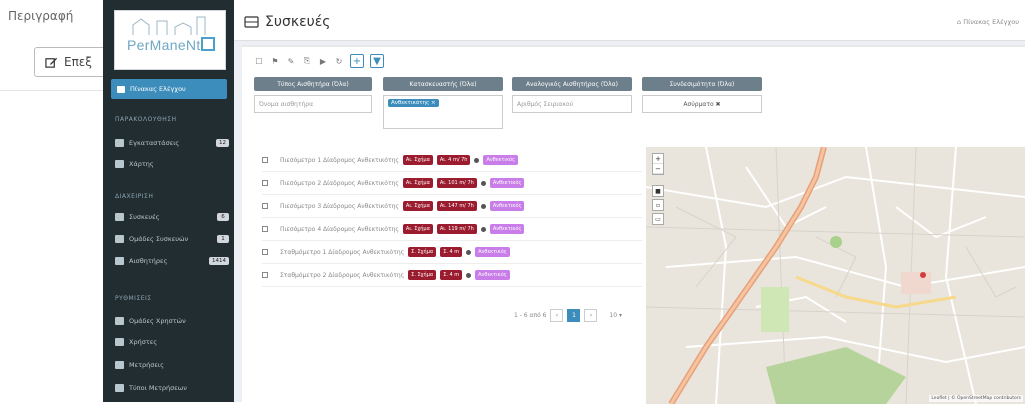 This screenshot has height=404, width=1025. I want to click on sidebar-item-label: Πίνακας Ελέγχου, so click(158, 89).